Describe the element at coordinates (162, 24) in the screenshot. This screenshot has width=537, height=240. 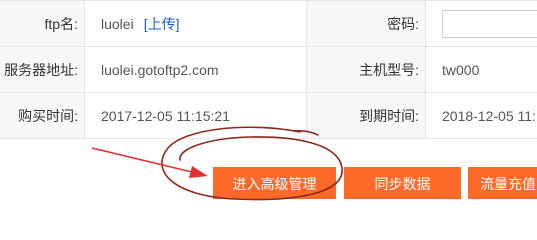
I see `upload-link: [上传]` at that location.